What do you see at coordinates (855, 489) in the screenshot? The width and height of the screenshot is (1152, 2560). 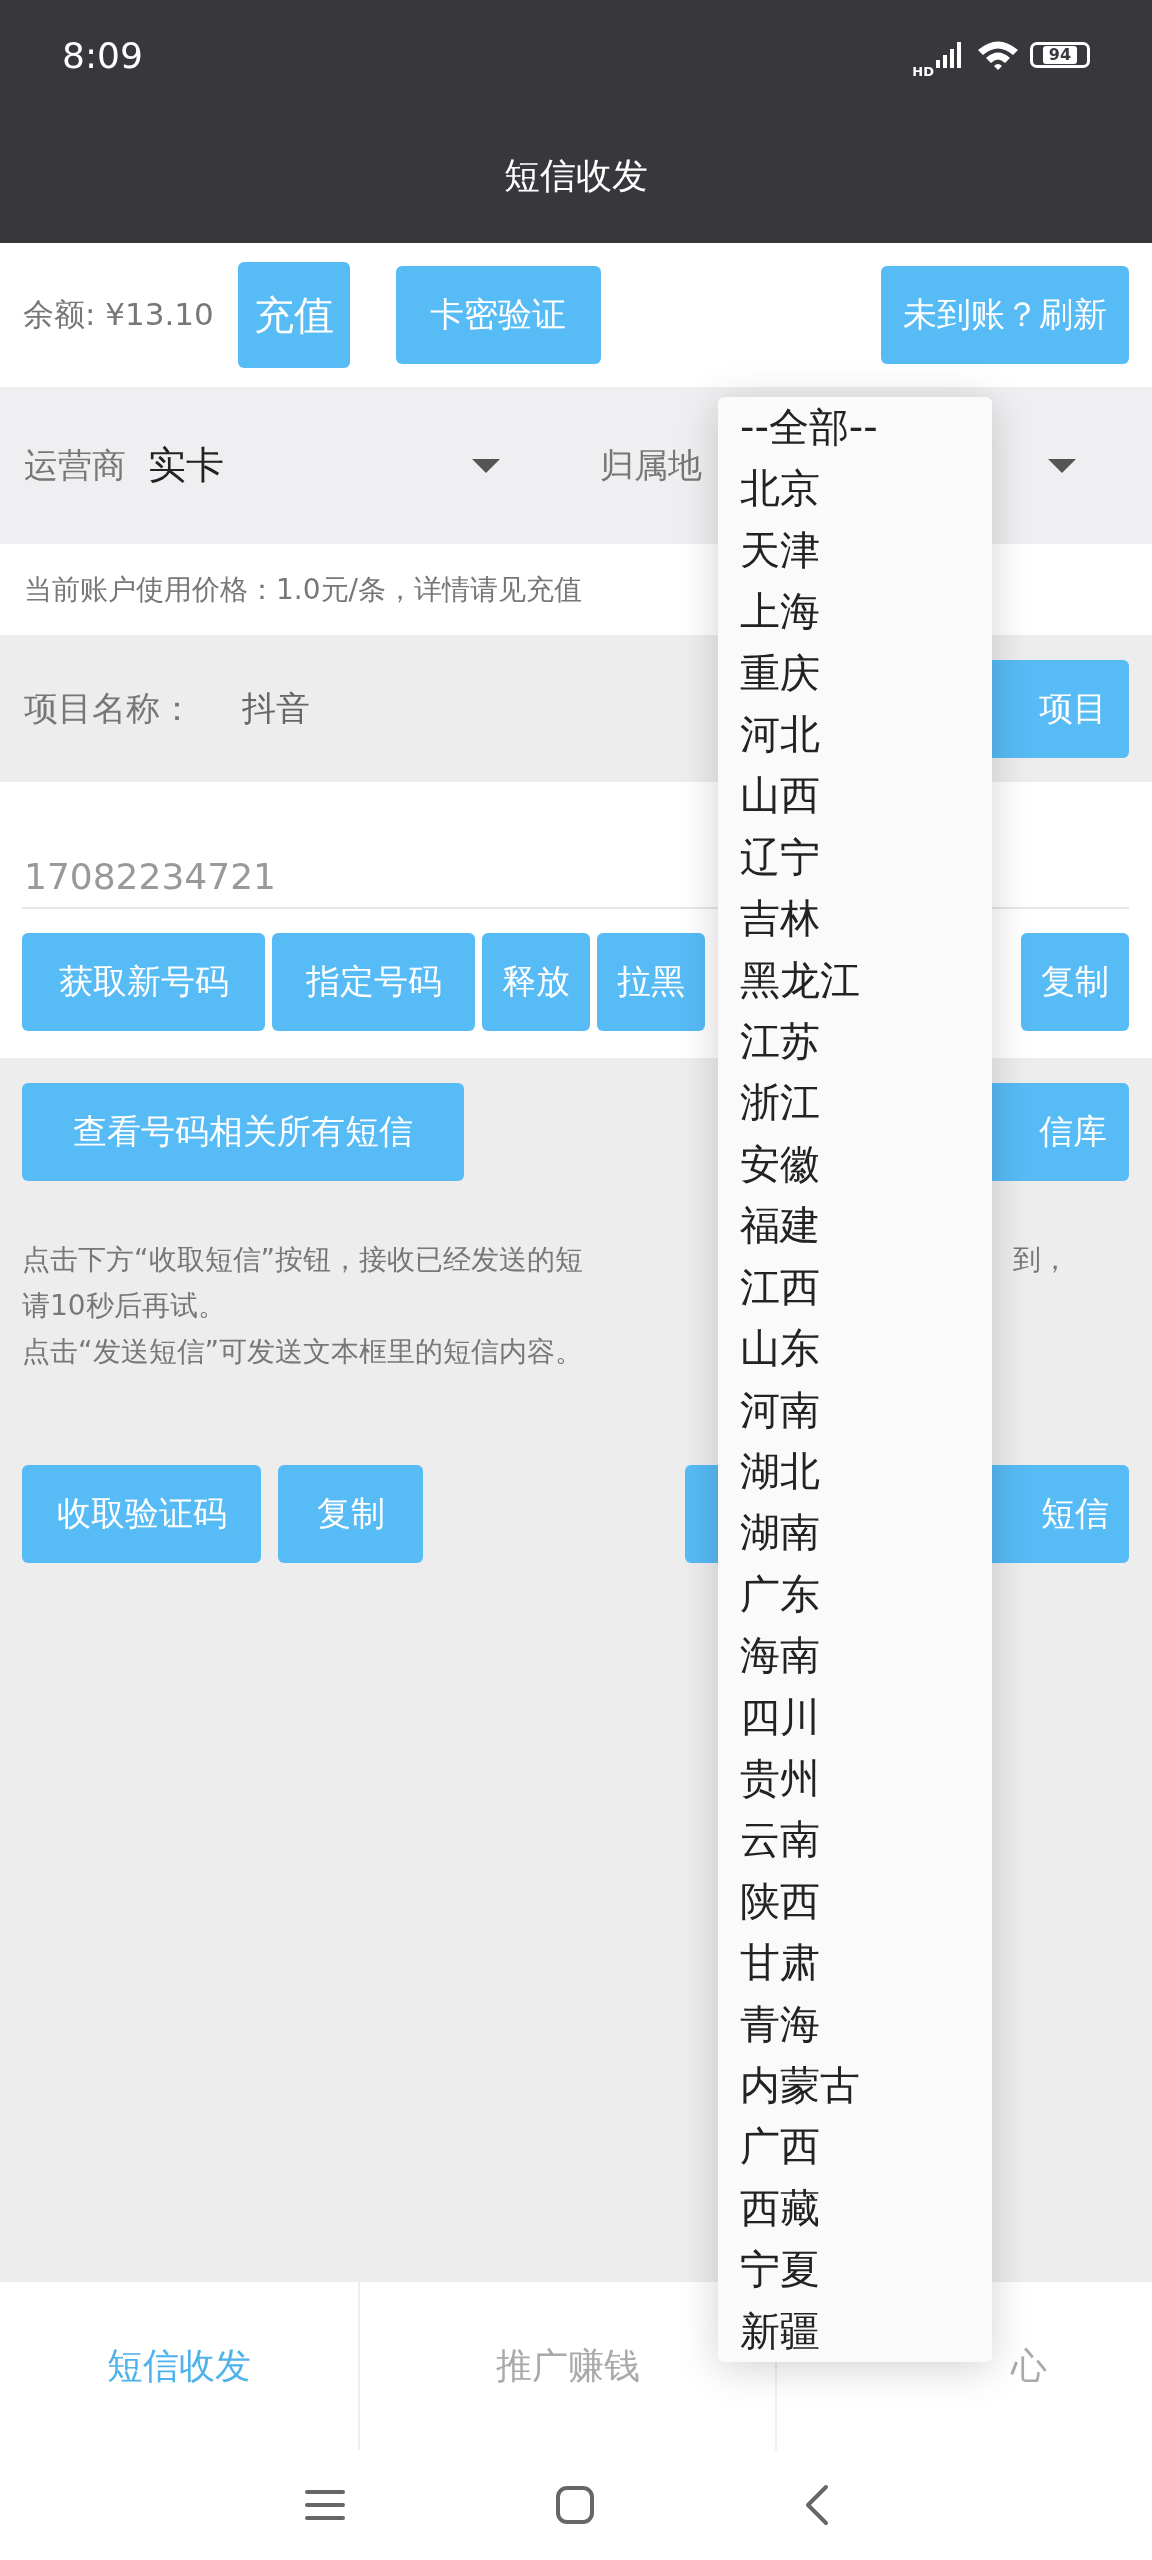 I see `region-option: 北京` at bounding box center [855, 489].